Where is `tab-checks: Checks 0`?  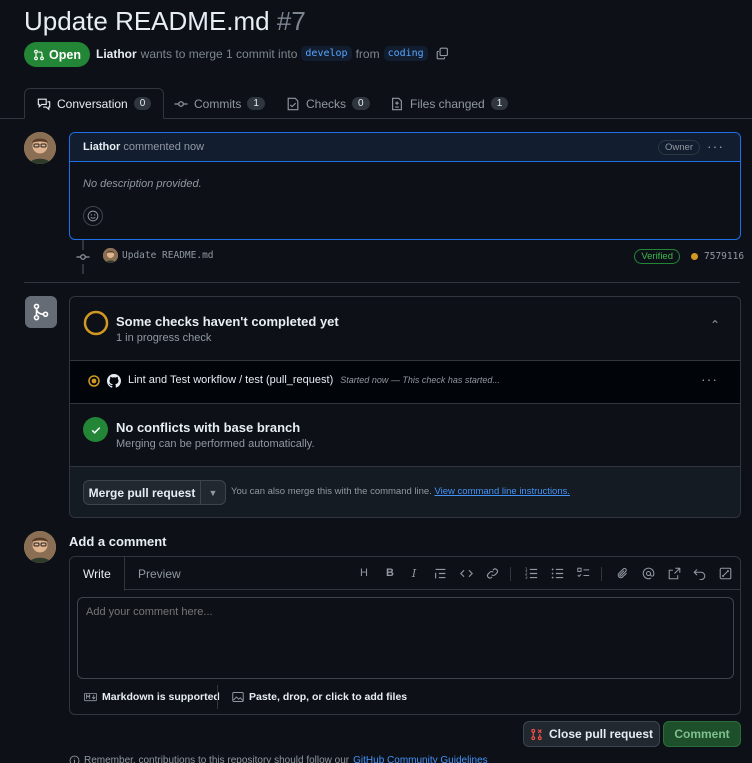
tab-checks: Checks 0 is located at coordinates (328, 103).